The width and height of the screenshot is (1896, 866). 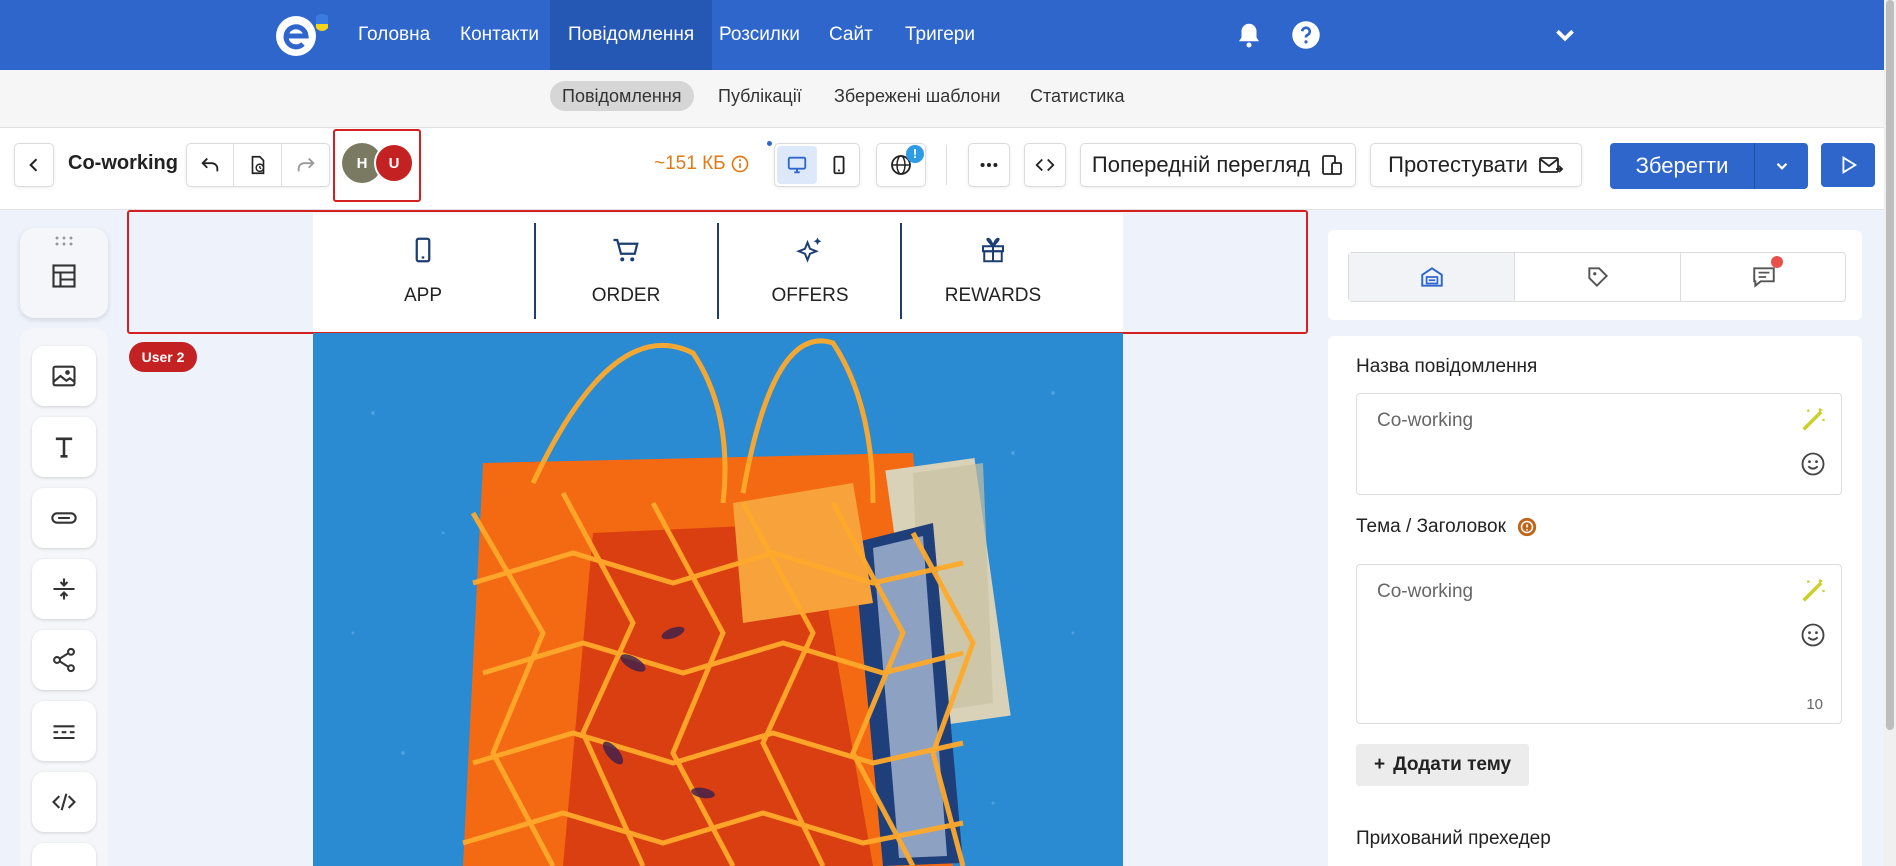 I want to click on nav-site: Сайт, so click(x=851, y=35).